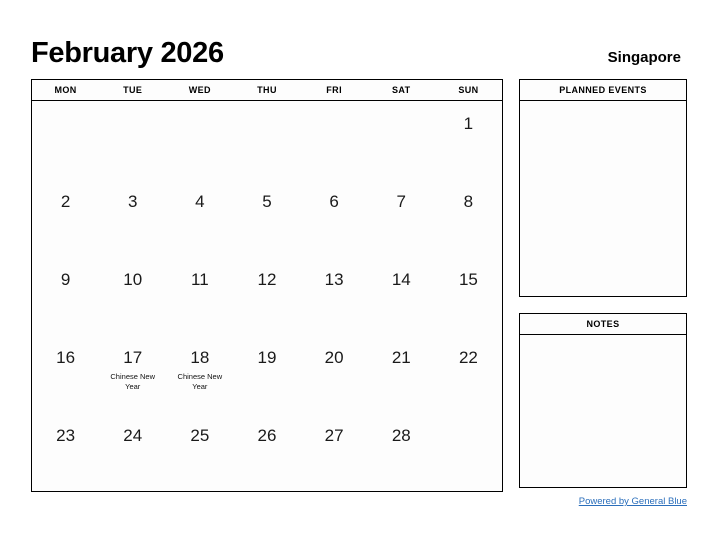  Describe the element at coordinates (65, 452) in the screenshot. I see `day-cell-23: 23` at that location.